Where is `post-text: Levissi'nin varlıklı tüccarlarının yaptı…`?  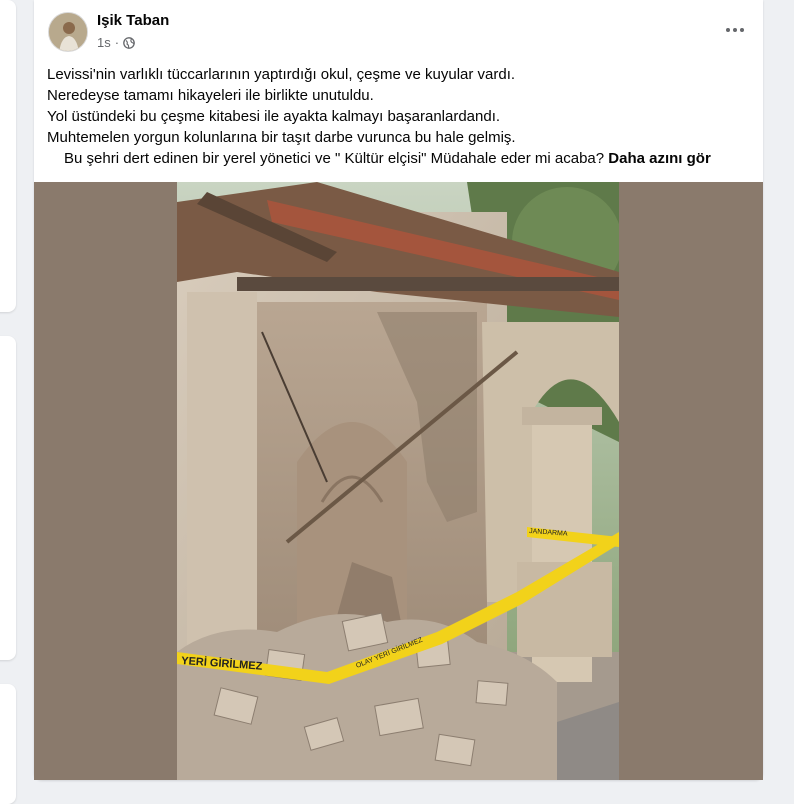 post-text: Levissi'nin varlıklı tüccarlarının yaptı… is located at coordinates (399, 116).